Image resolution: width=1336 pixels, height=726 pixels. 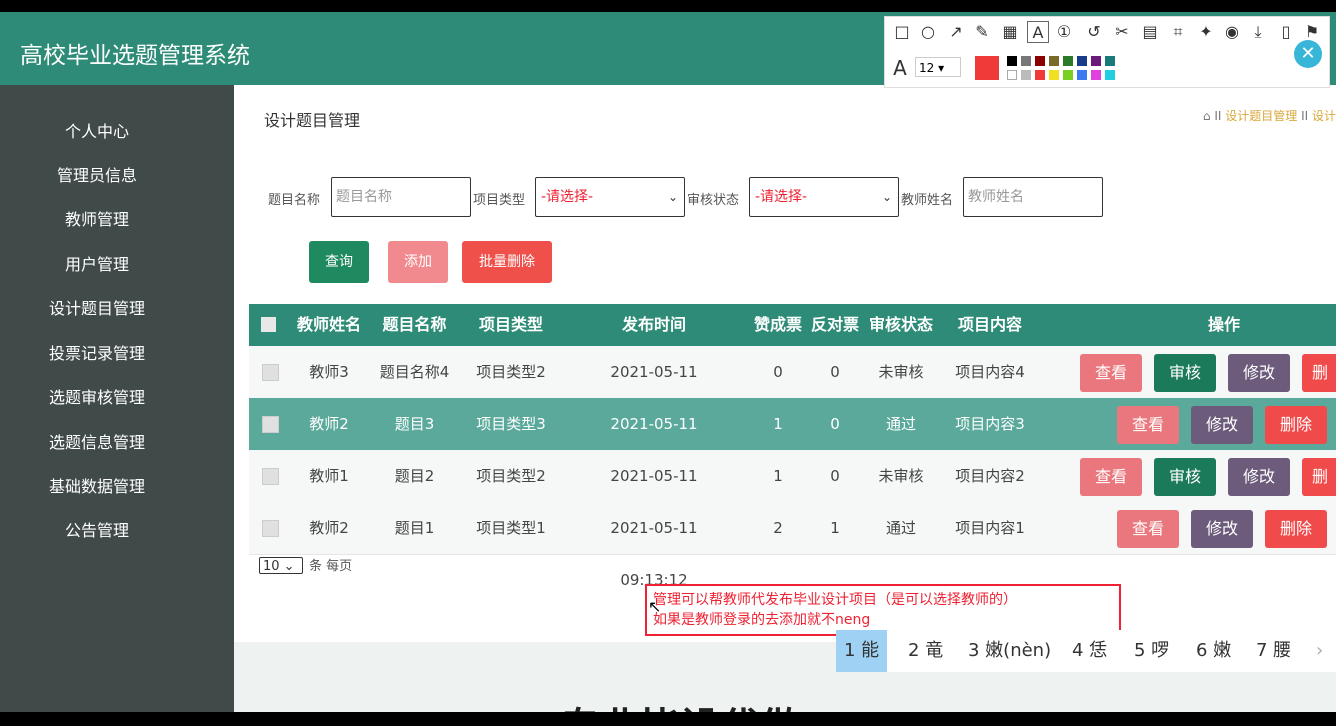 I want to click on batch-delete-button: 批量删除, so click(x=507, y=262).